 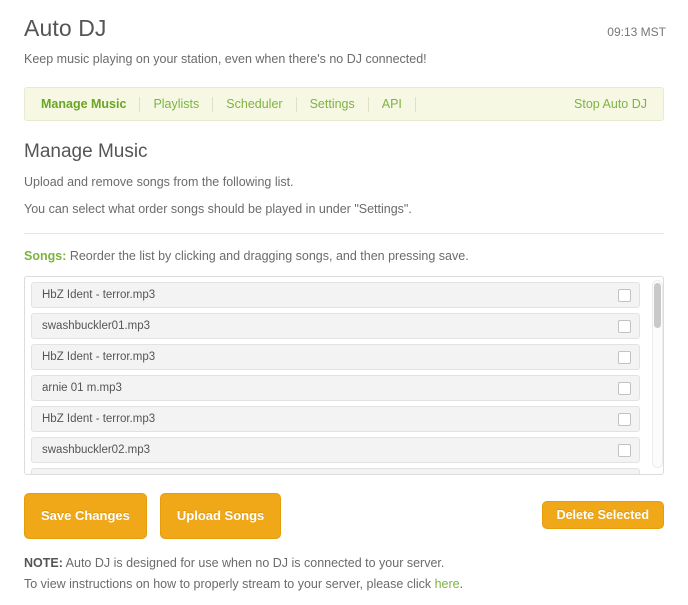 What do you see at coordinates (344, 233) in the screenshot?
I see `section-divider` at bounding box center [344, 233].